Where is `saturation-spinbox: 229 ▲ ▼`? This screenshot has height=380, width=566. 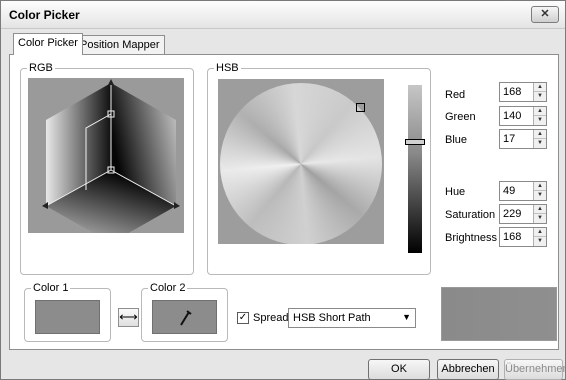
saturation-spinbox: 229 ▲ ▼ is located at coordinates (523, 214).